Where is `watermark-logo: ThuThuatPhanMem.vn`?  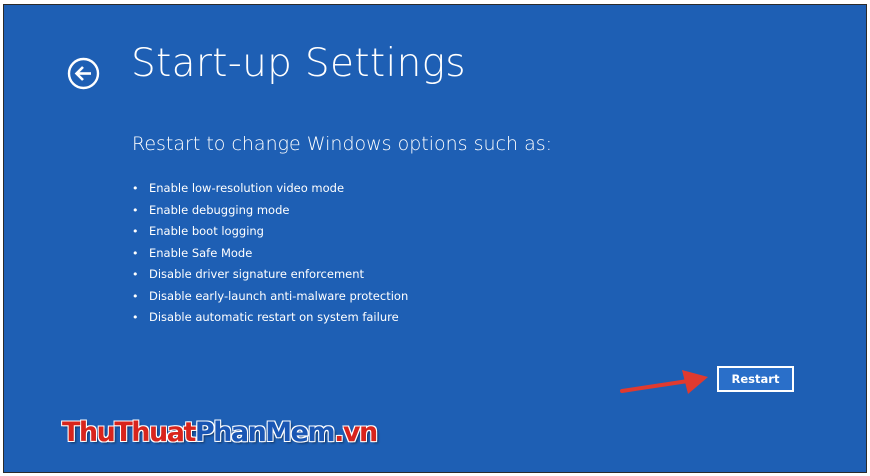 watermark-logo: ThuThuatPhanMem.vn is located at coordinates (220, 433).